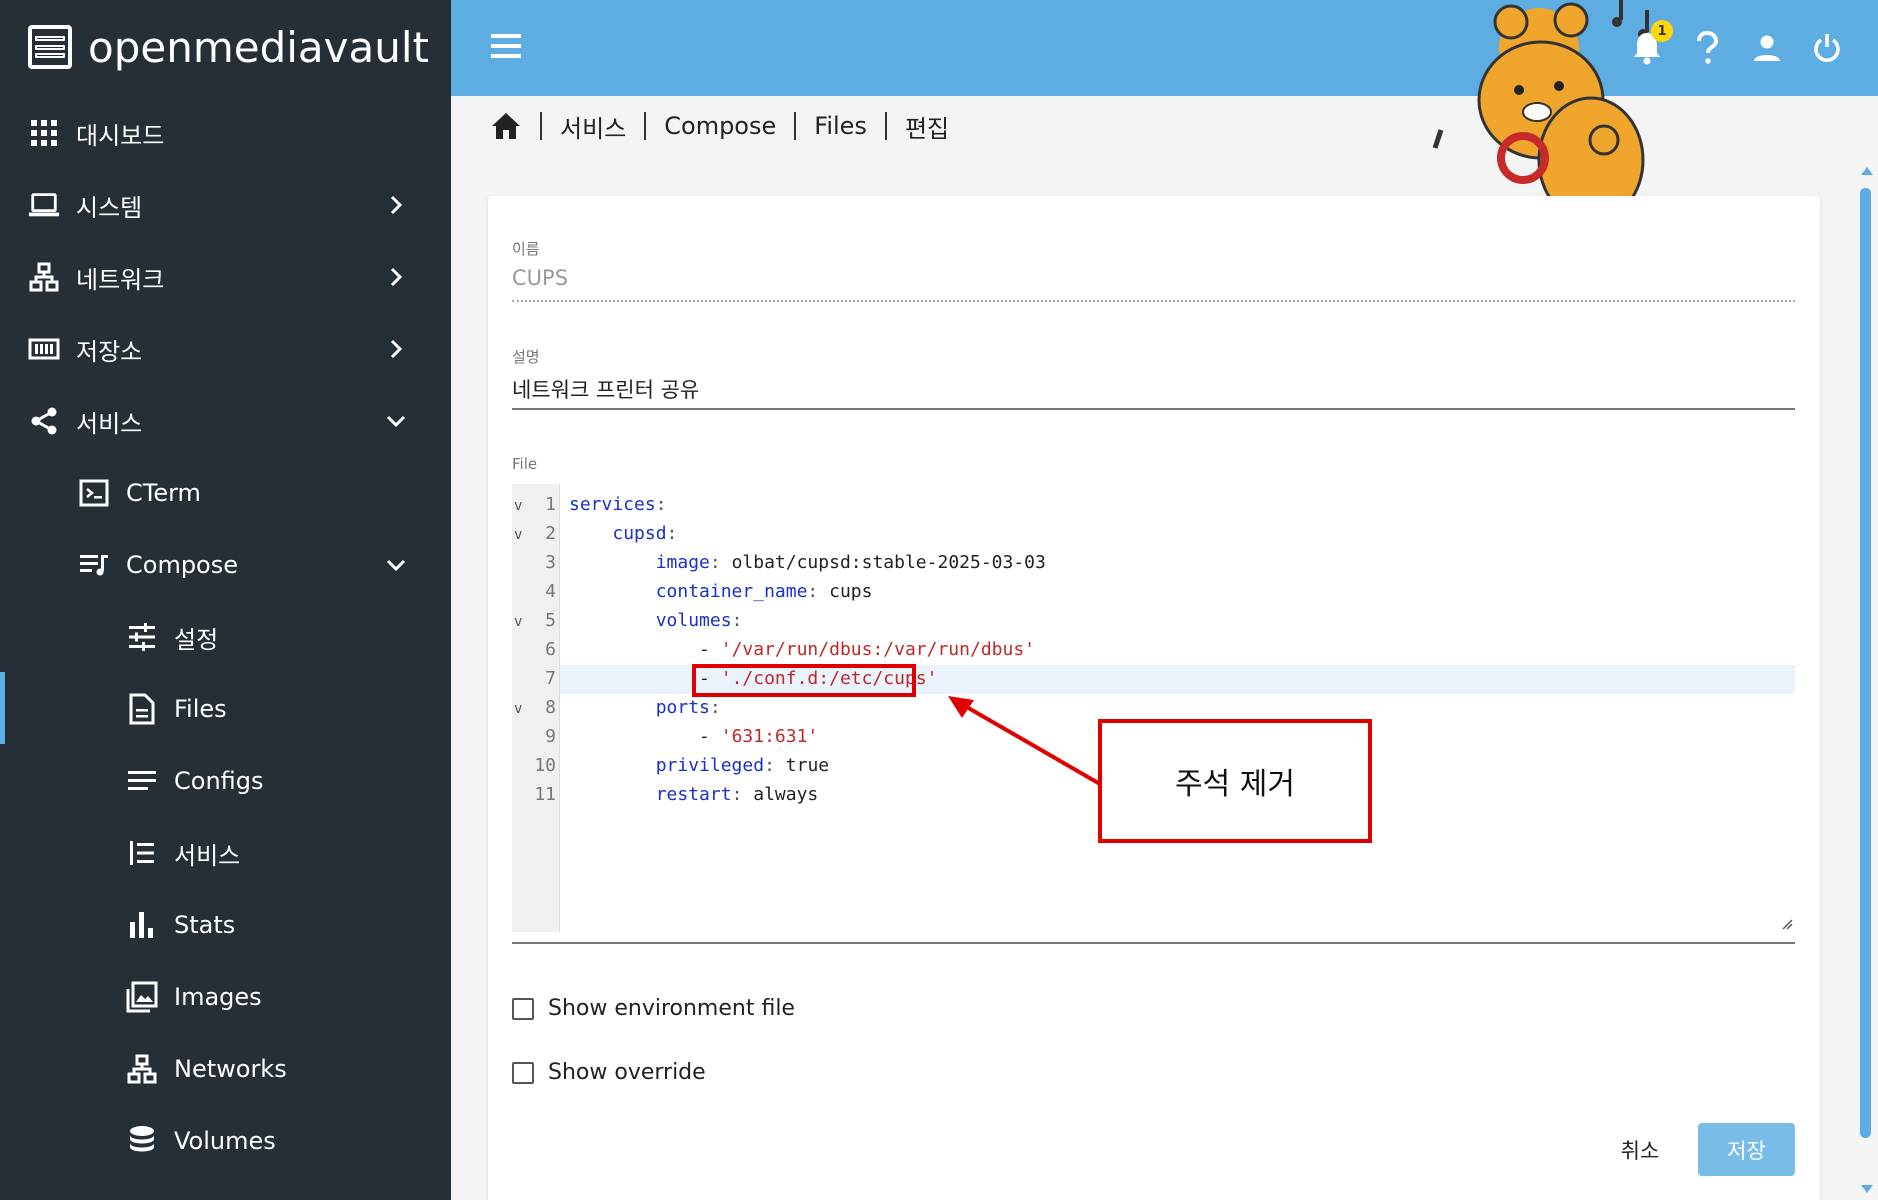 The image size is (1878, 1200). I want to click on active-indicator, so click(2, 708).